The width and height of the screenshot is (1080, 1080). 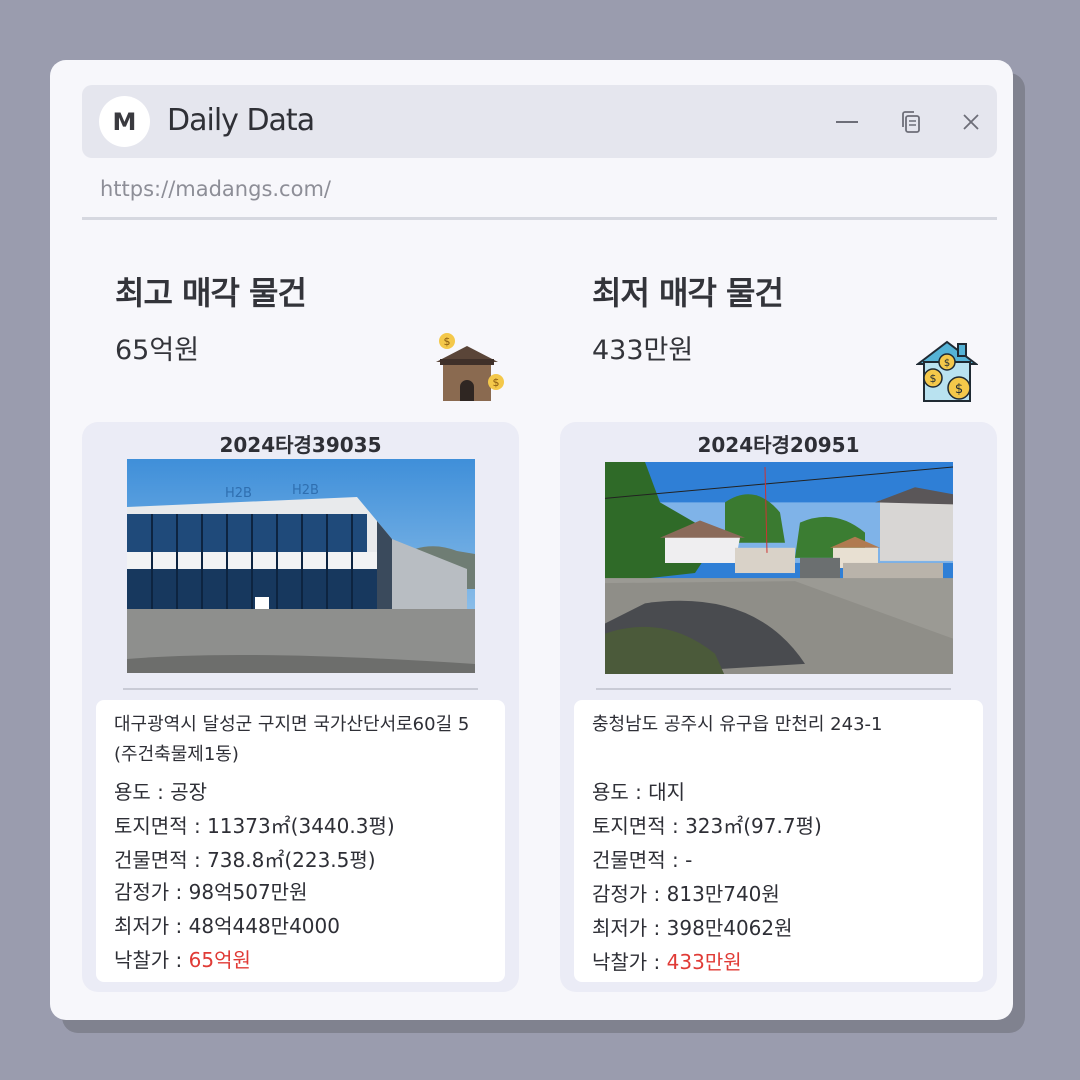 What do you see at coordinates (667, 962) in the screenshot?
I see `spec-winning-bid: 낙찰가 : 433만원` at bounding box center [667, 962].